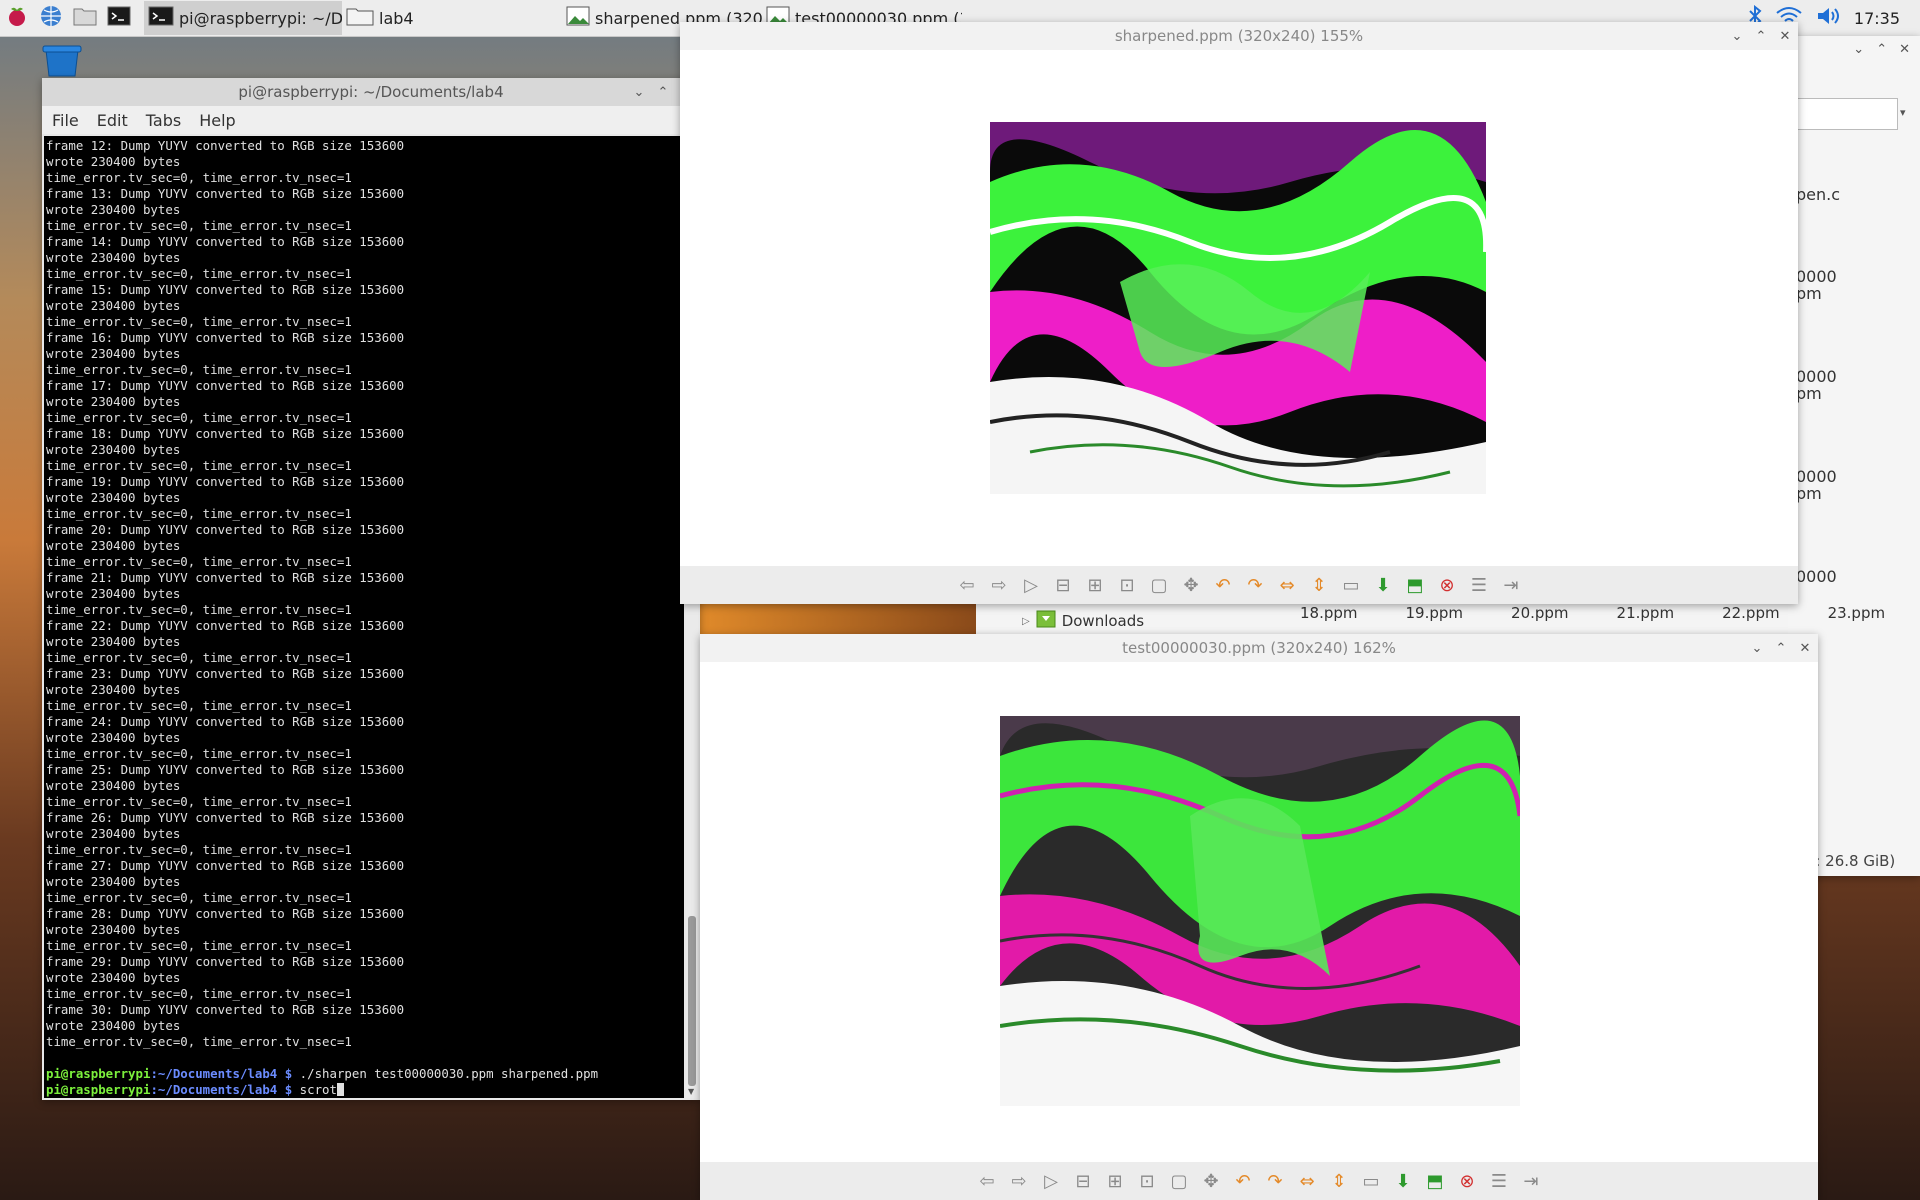 This screenshot has height=1200, width=1920. What do you see at coordinates (1847, 114) in the screenshot?
I see `path-entry` at bounding box center [1847, 114].